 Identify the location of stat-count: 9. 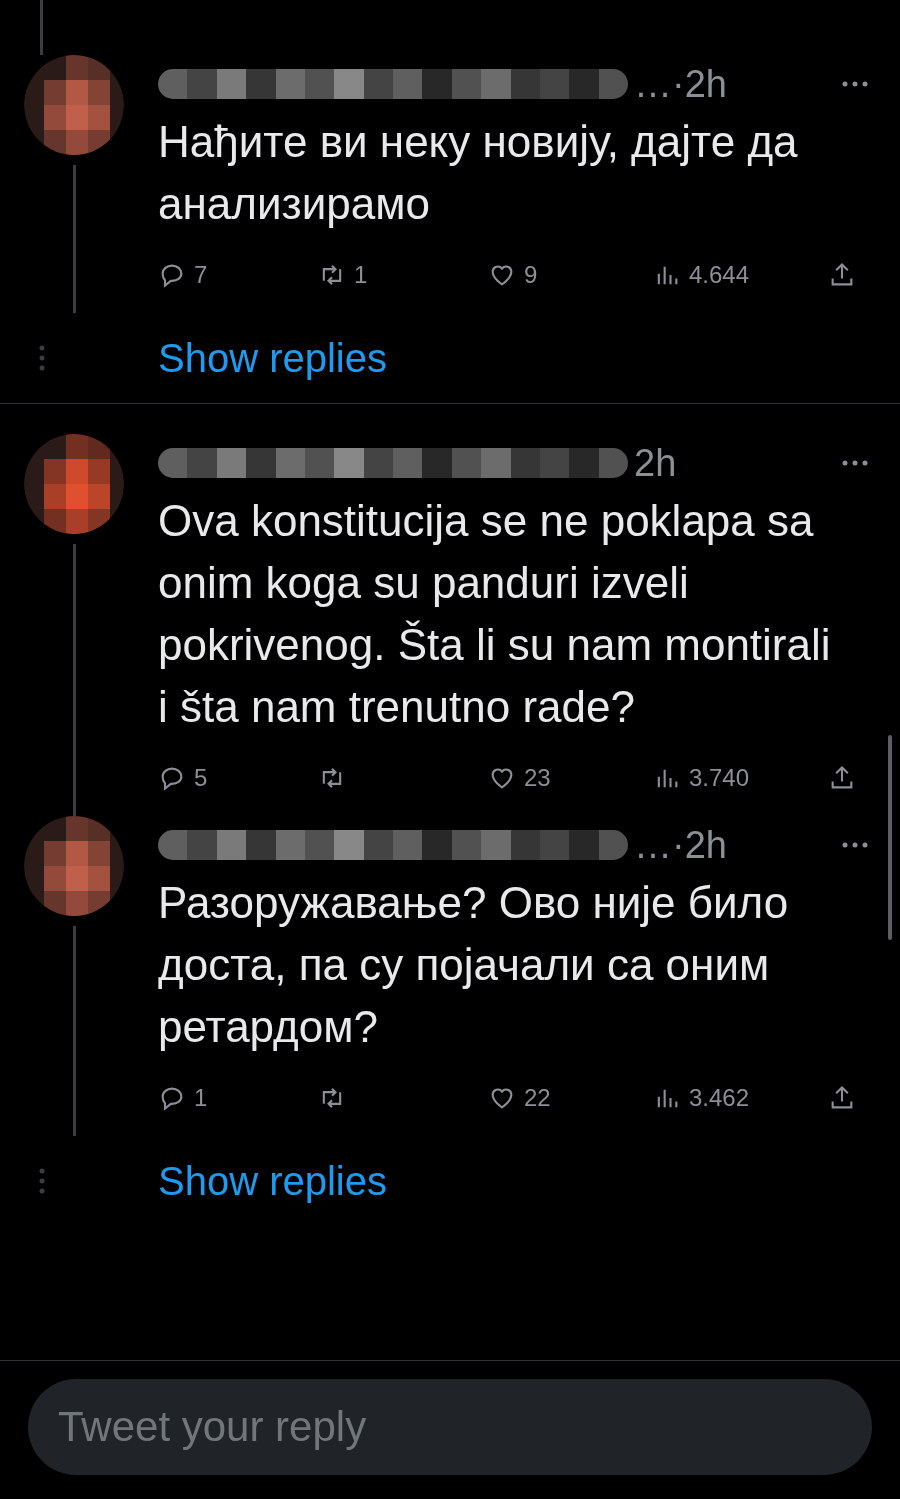
(531, 275).